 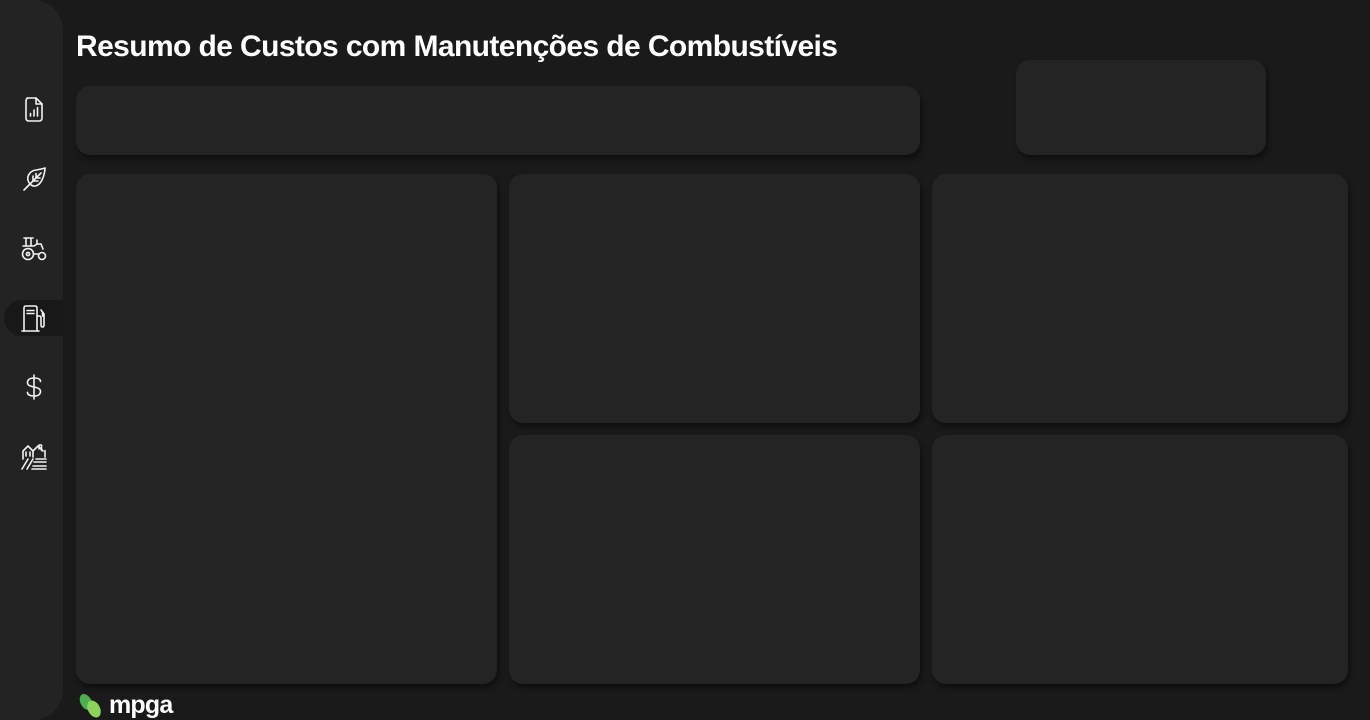 I want to click on nav-crops, so click(x=33, y=179).